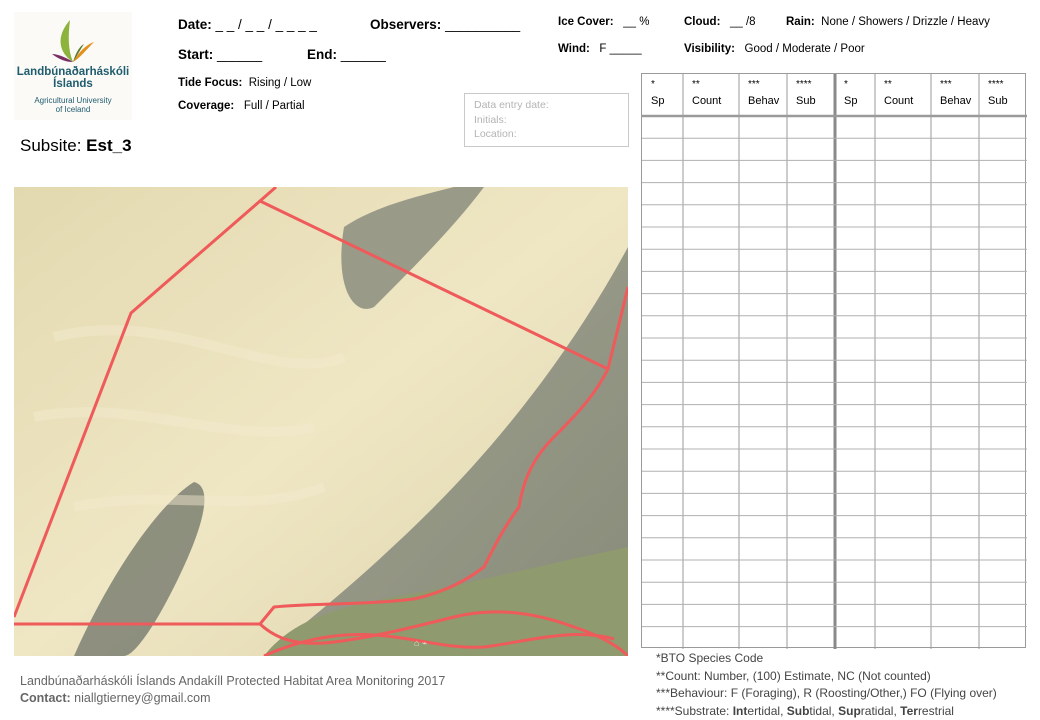 The height and width of the screenshot is (720, 1040). Describe the element at coordinates (774, 49) in the screenshot. I see `visibility-field: Visibility: Good / Moderate / Poor` at that location.